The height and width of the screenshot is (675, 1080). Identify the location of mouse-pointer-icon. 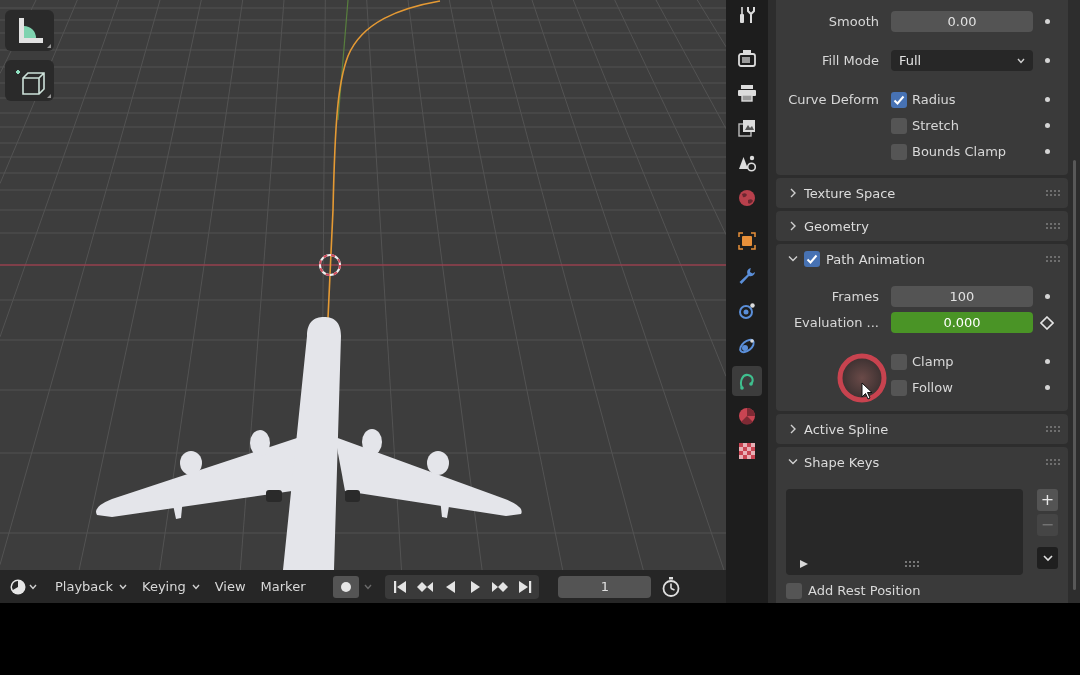
(867, 391).